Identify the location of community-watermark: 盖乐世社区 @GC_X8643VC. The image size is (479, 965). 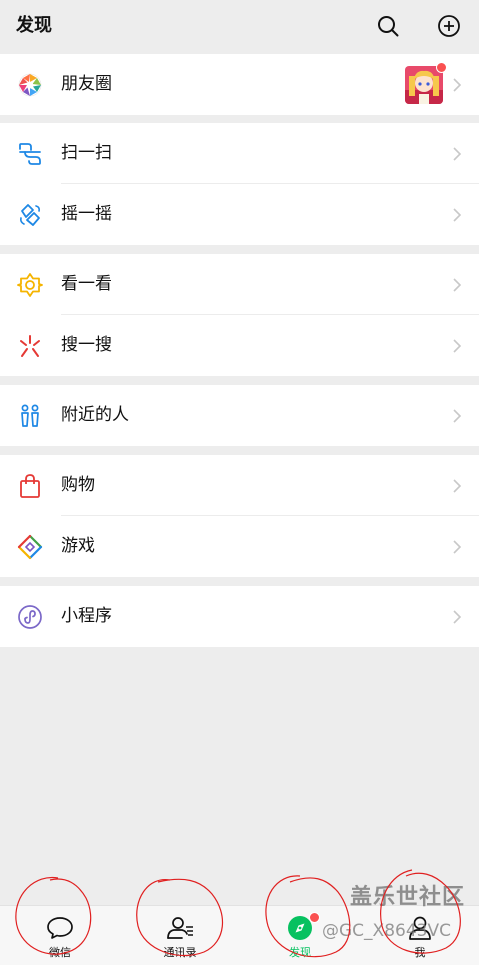
(400, 914).